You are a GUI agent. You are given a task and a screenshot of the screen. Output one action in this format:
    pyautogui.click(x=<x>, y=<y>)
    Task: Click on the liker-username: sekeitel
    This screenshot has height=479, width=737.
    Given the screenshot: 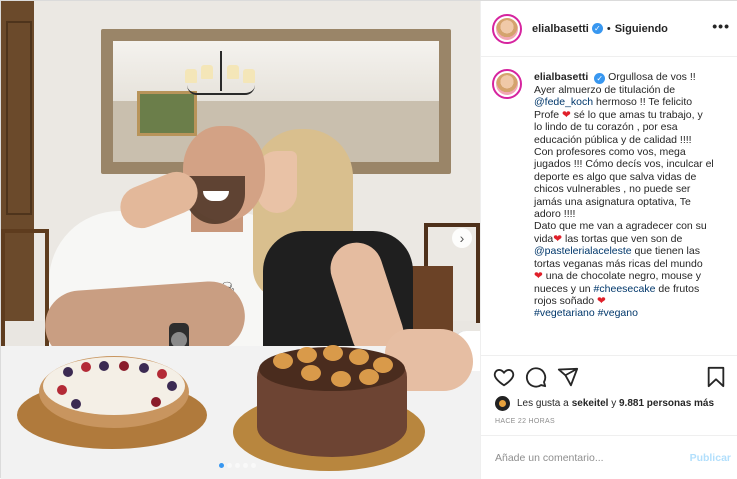 What is the action you would take?
    pyautogui.click(x=590, y=403)
    